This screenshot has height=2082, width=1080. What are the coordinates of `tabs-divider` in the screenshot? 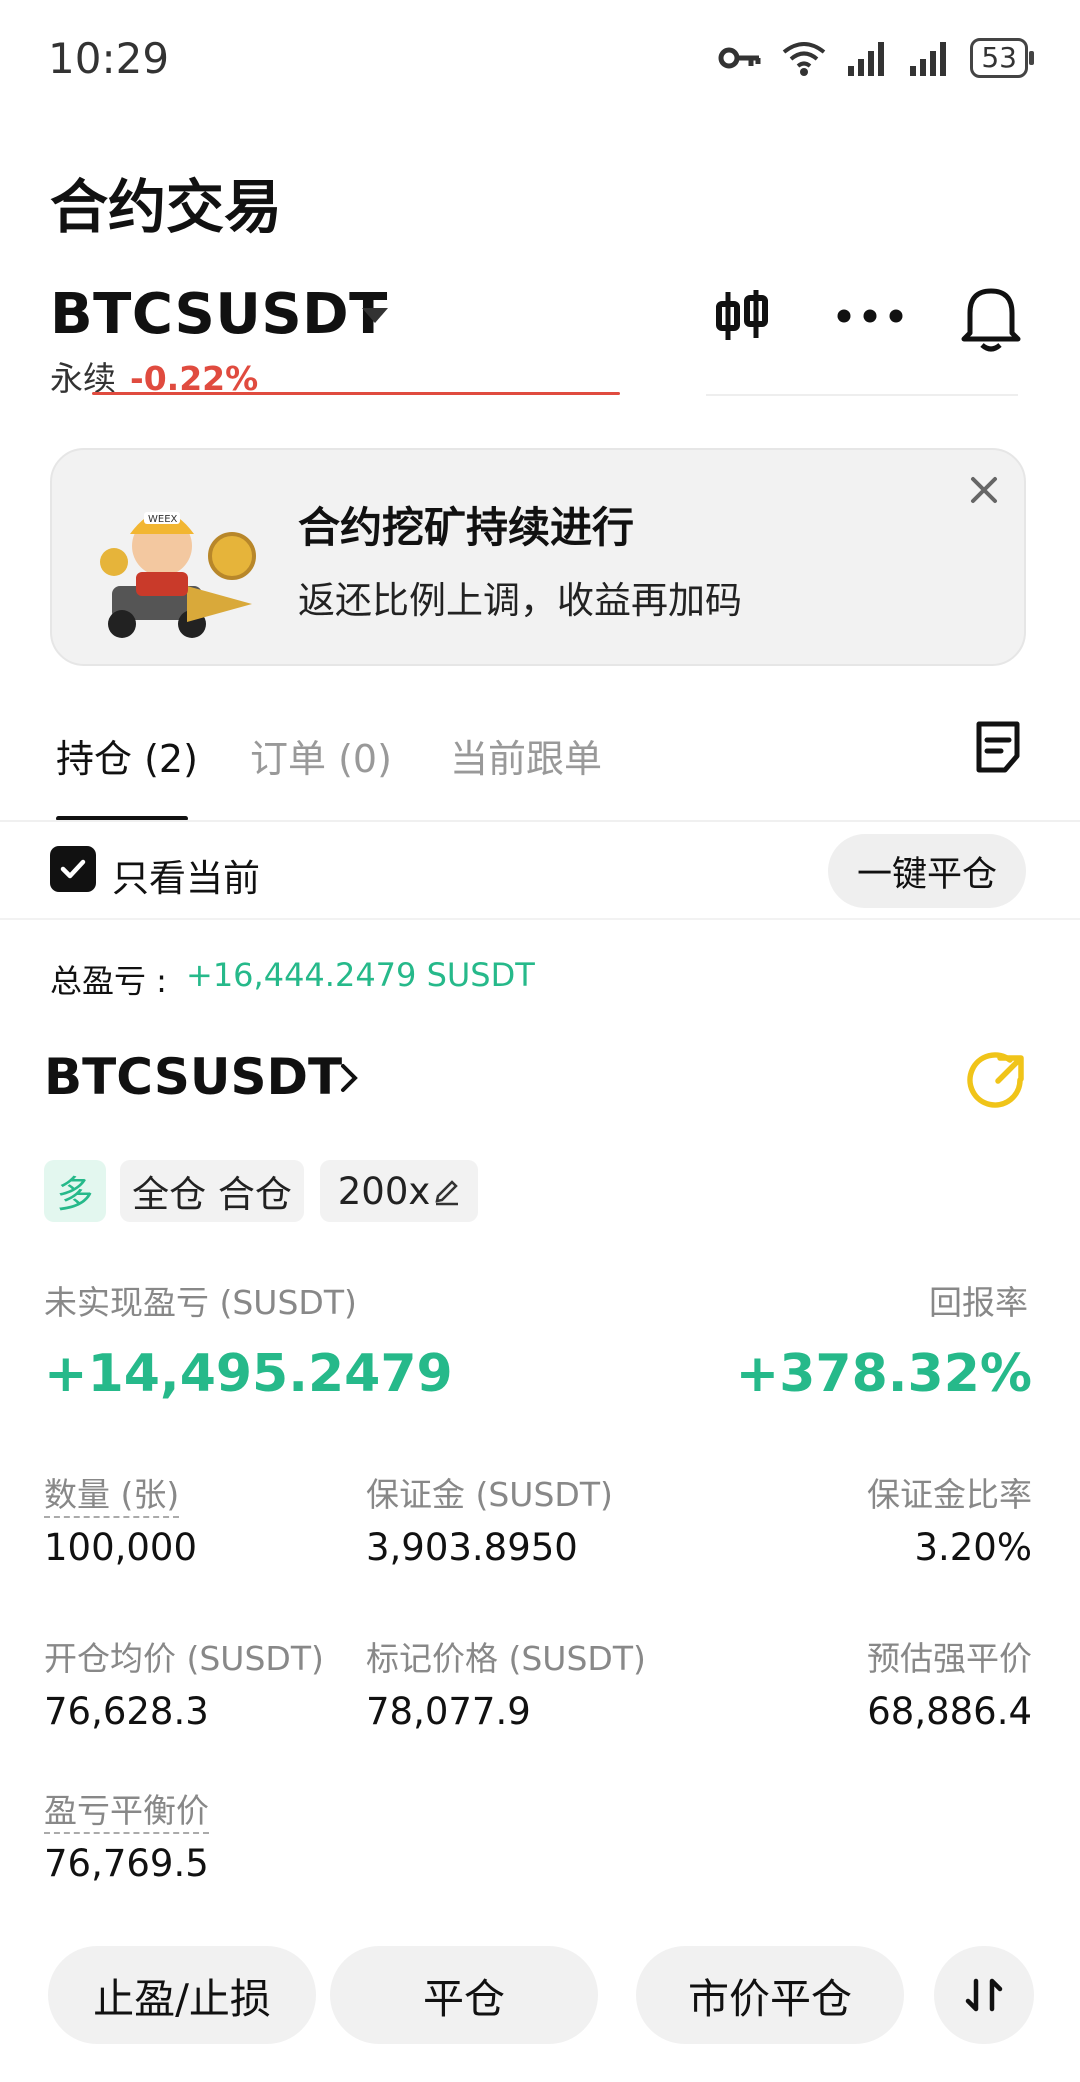 It's located at (540, 821).